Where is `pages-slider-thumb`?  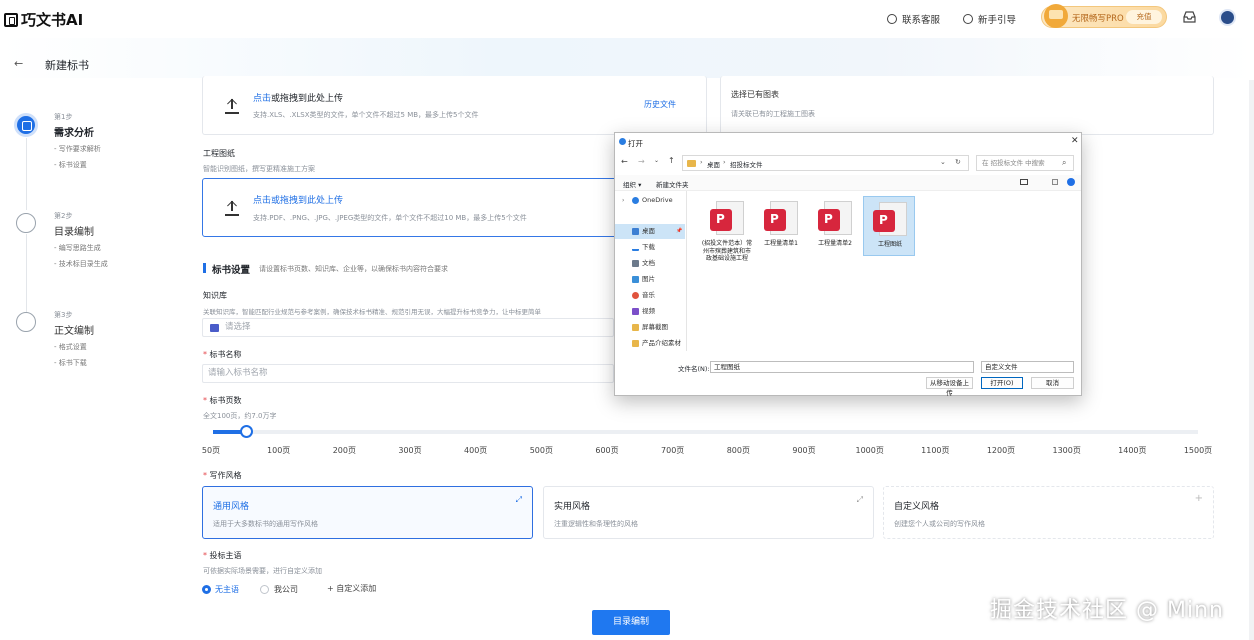 pages-slider-thumb is located at coordinates (246, 431).